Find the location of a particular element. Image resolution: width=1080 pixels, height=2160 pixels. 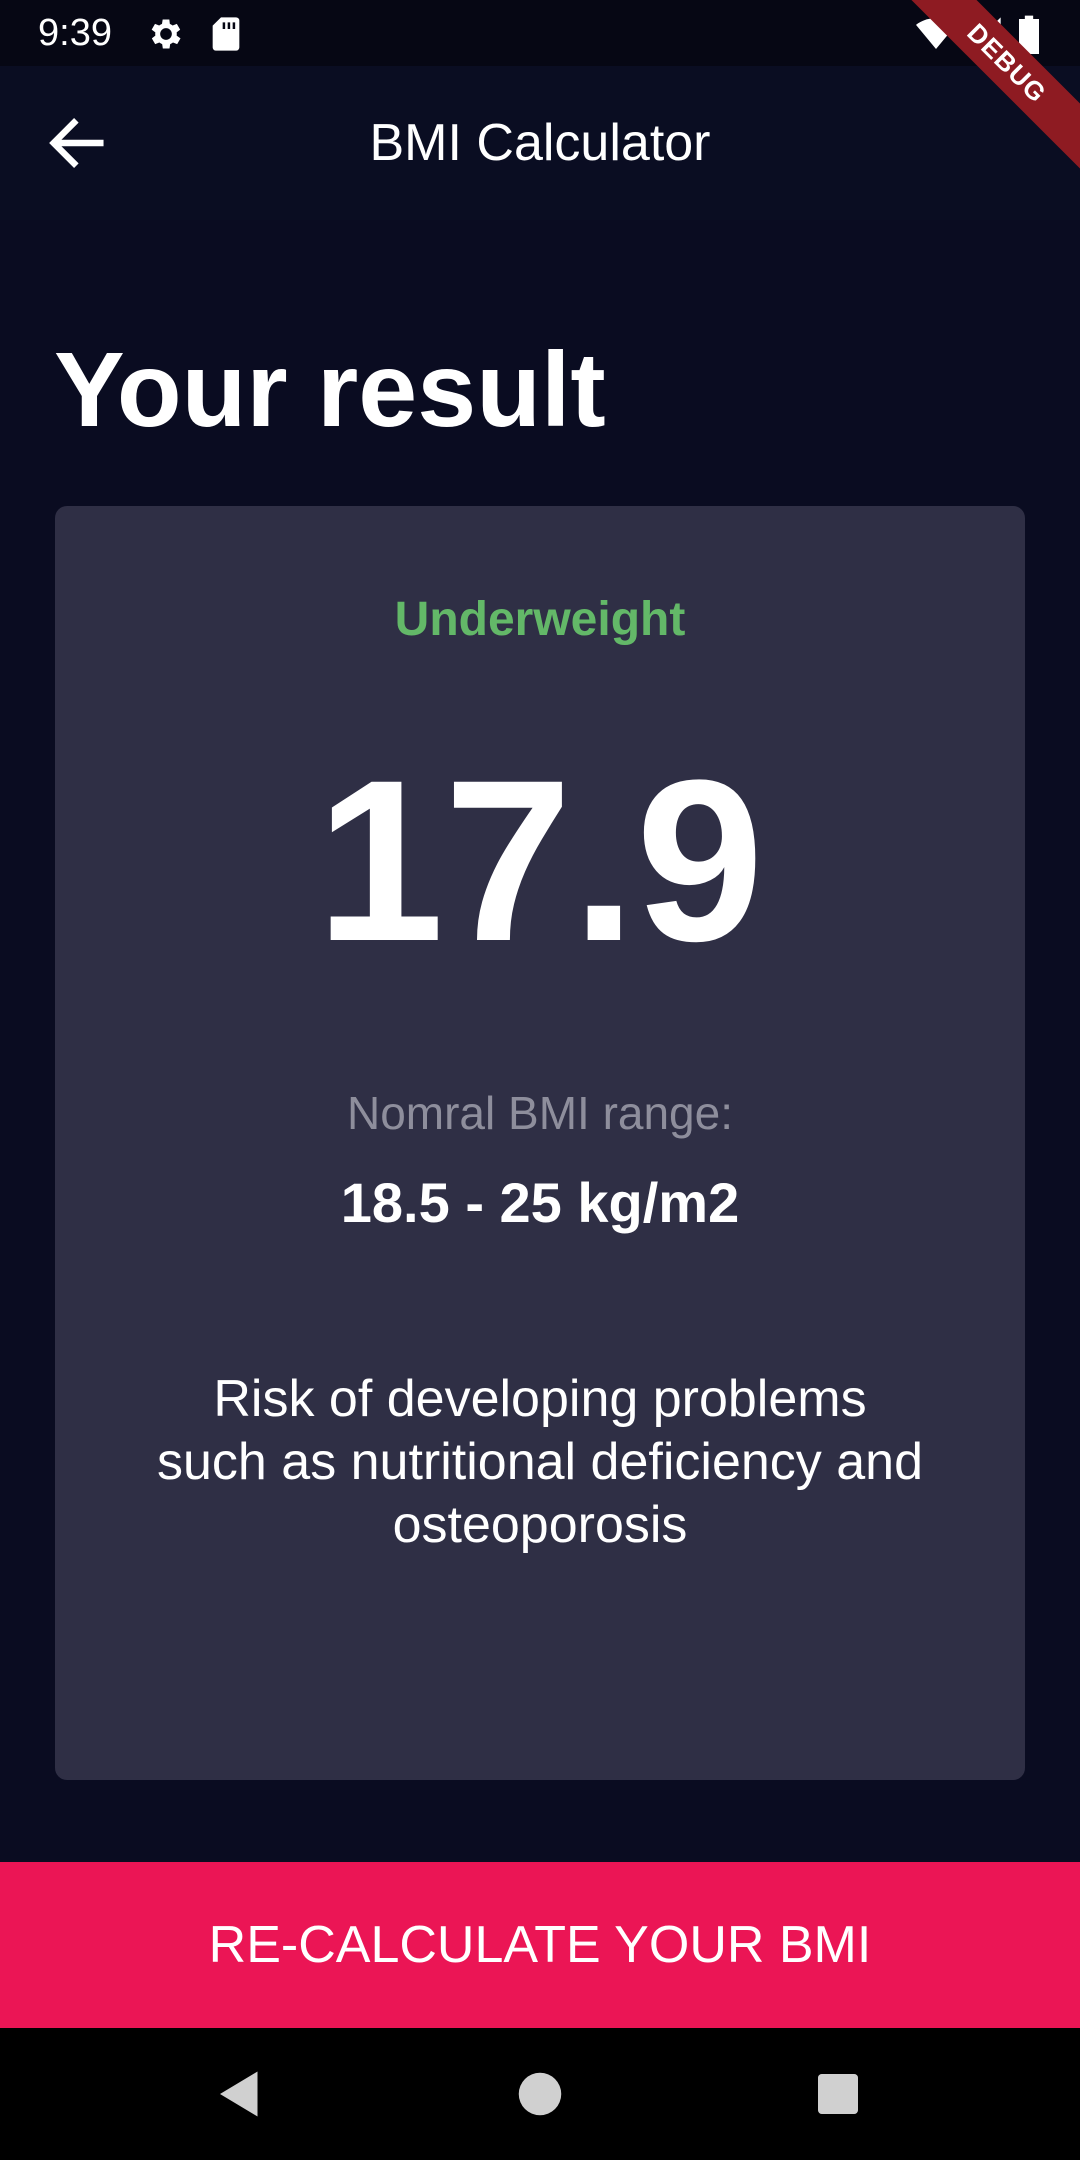

bmi-value: 17.9 is located at coordinates (540, 860).